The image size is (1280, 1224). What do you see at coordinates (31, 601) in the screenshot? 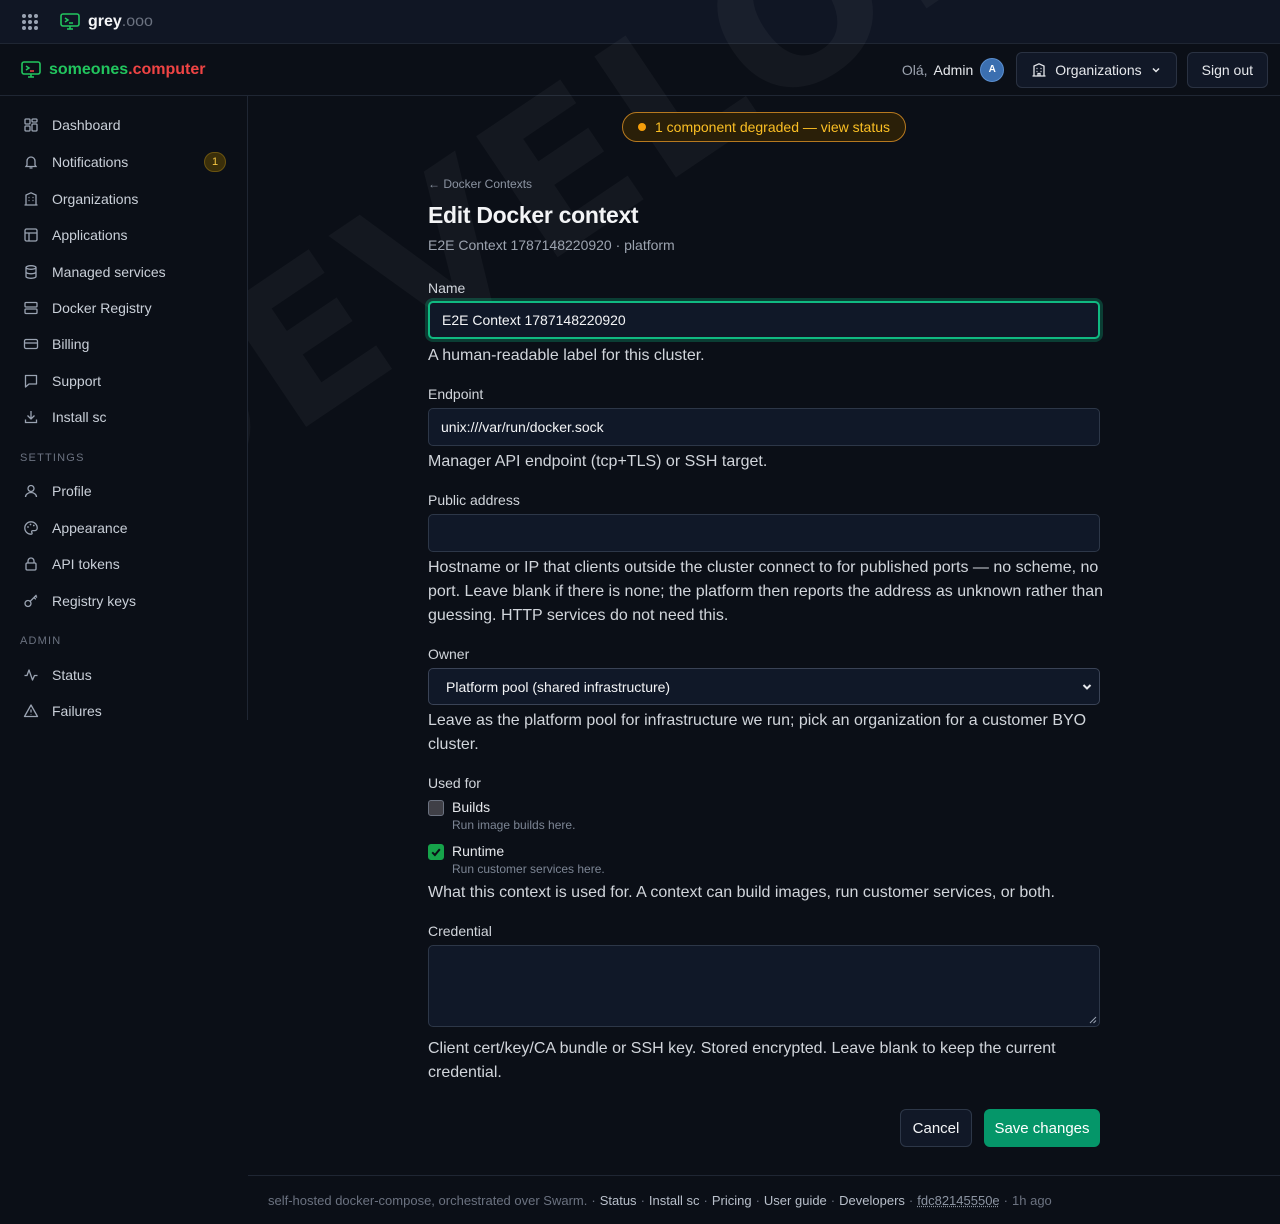
I see `key-icon` at bounding box center [31, 601].